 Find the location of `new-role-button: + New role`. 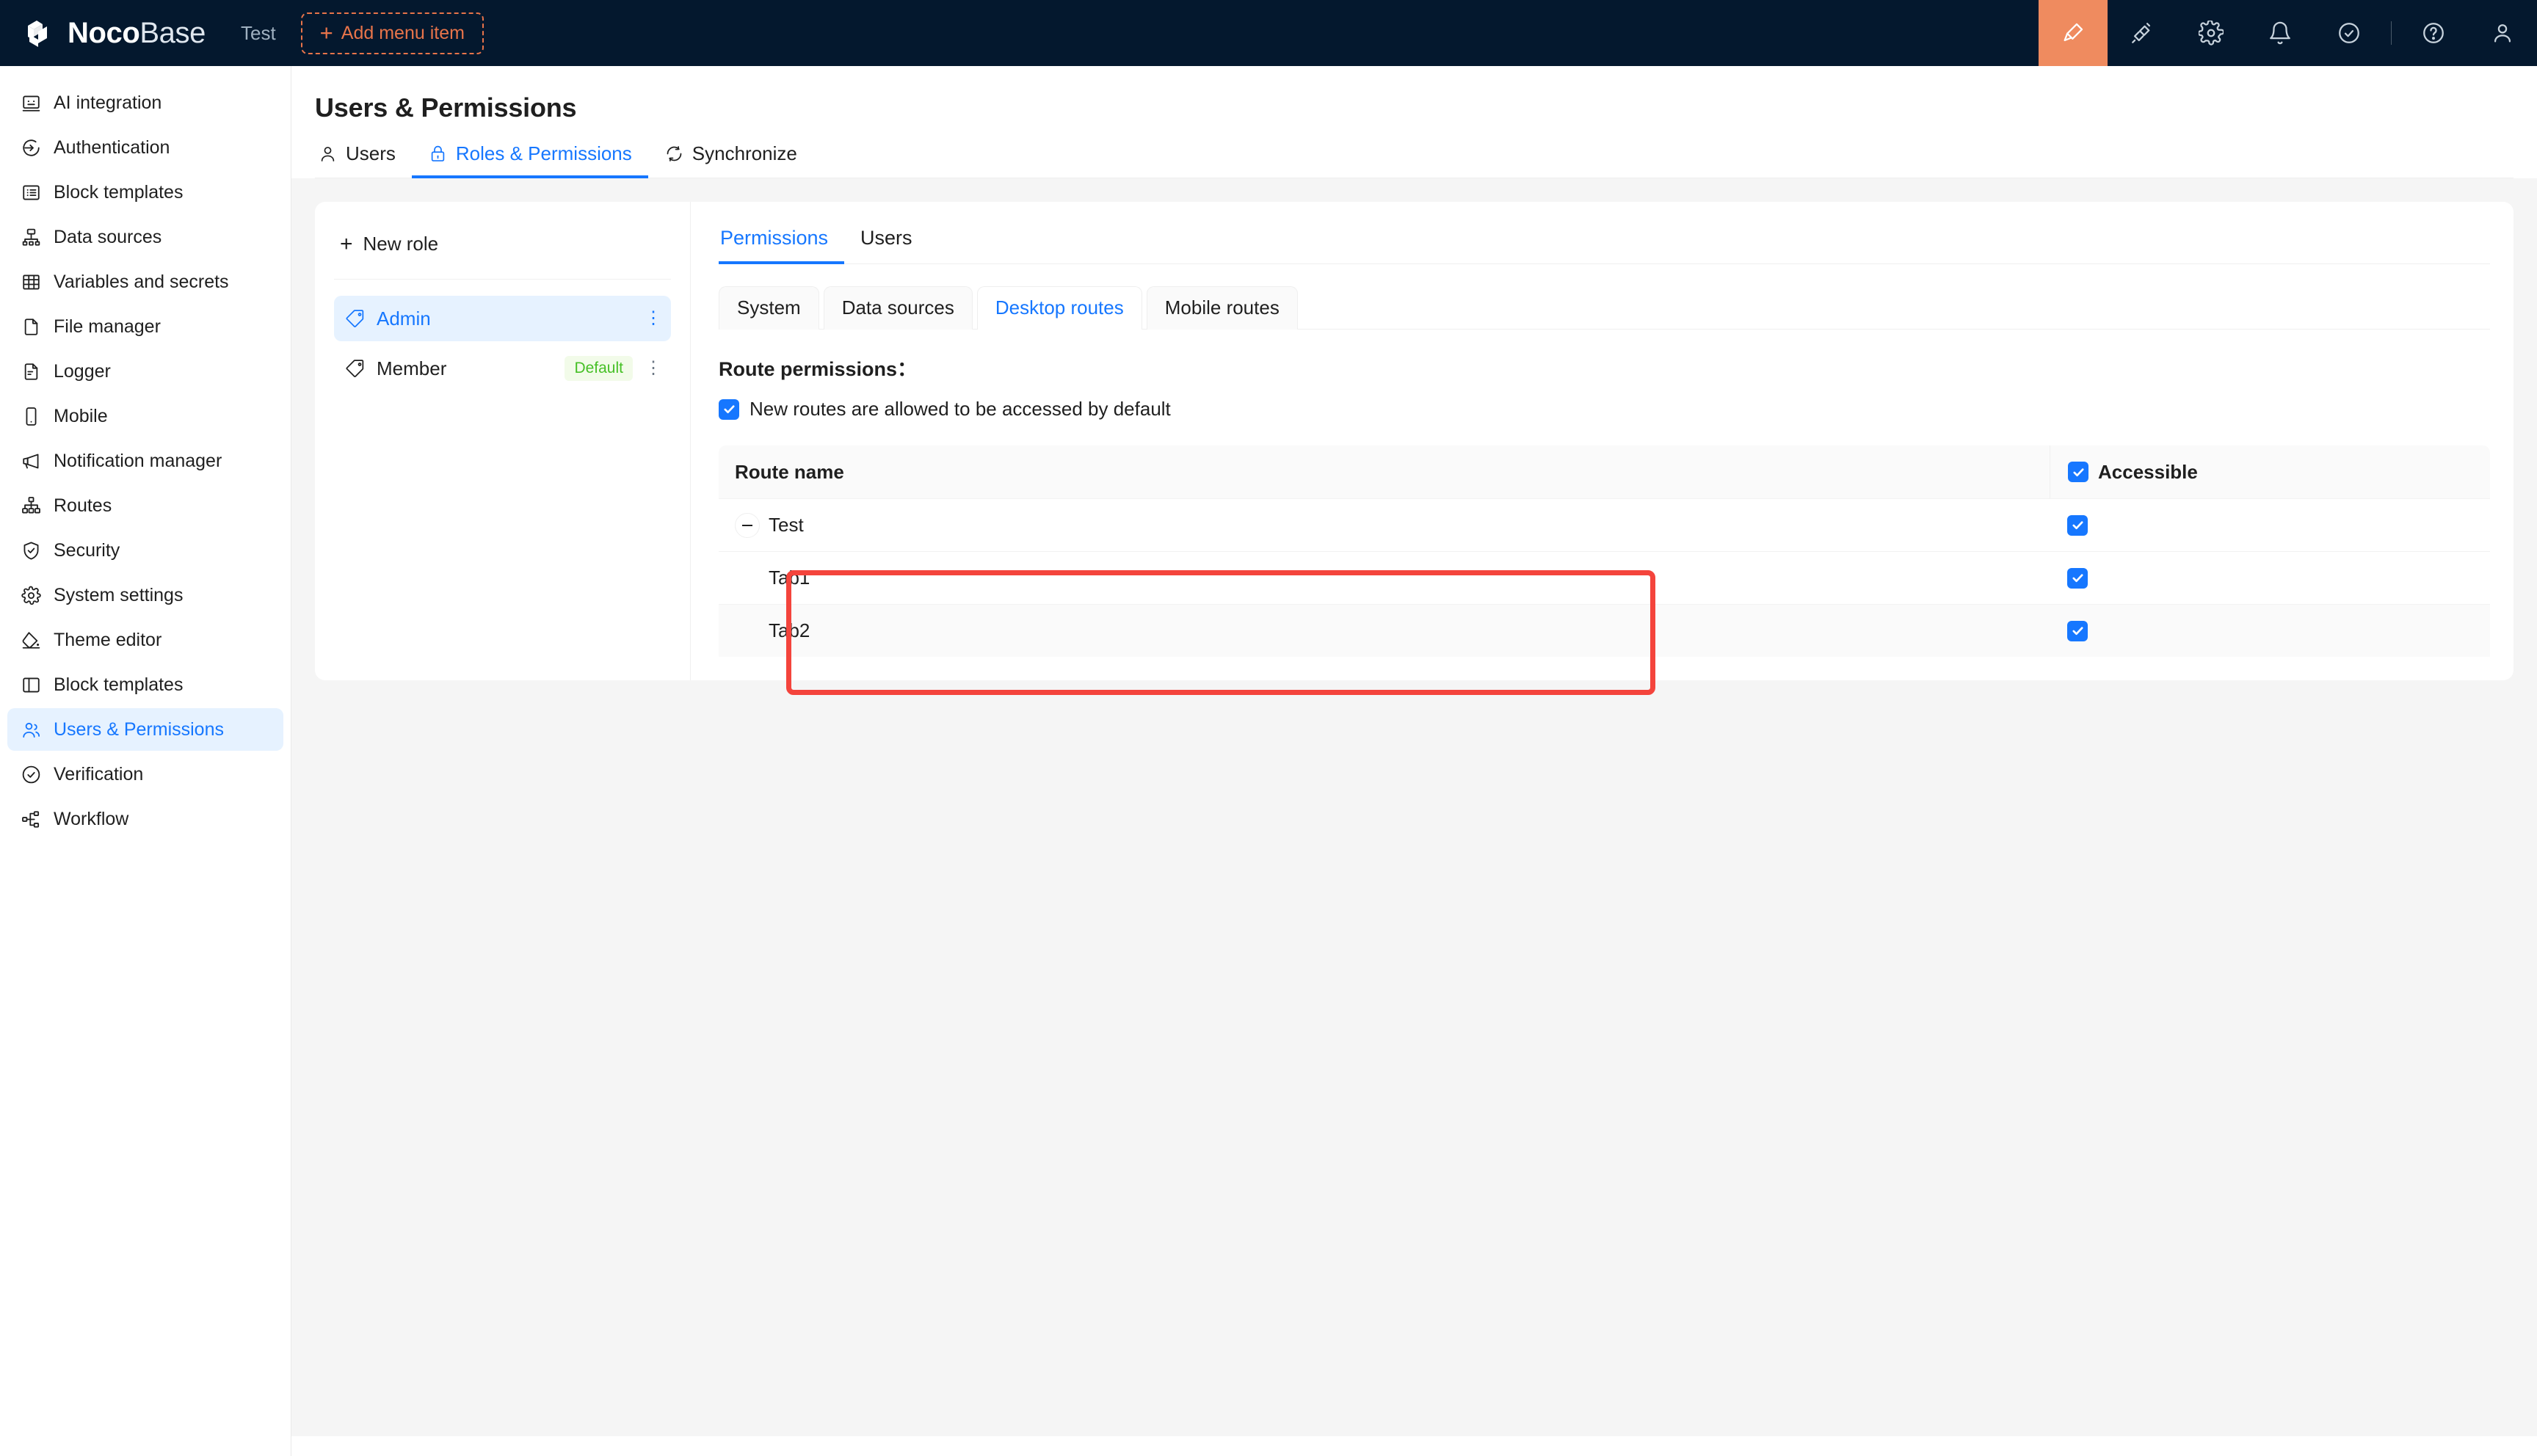

new-role-button: + New role is located at coordinates (503, 244).